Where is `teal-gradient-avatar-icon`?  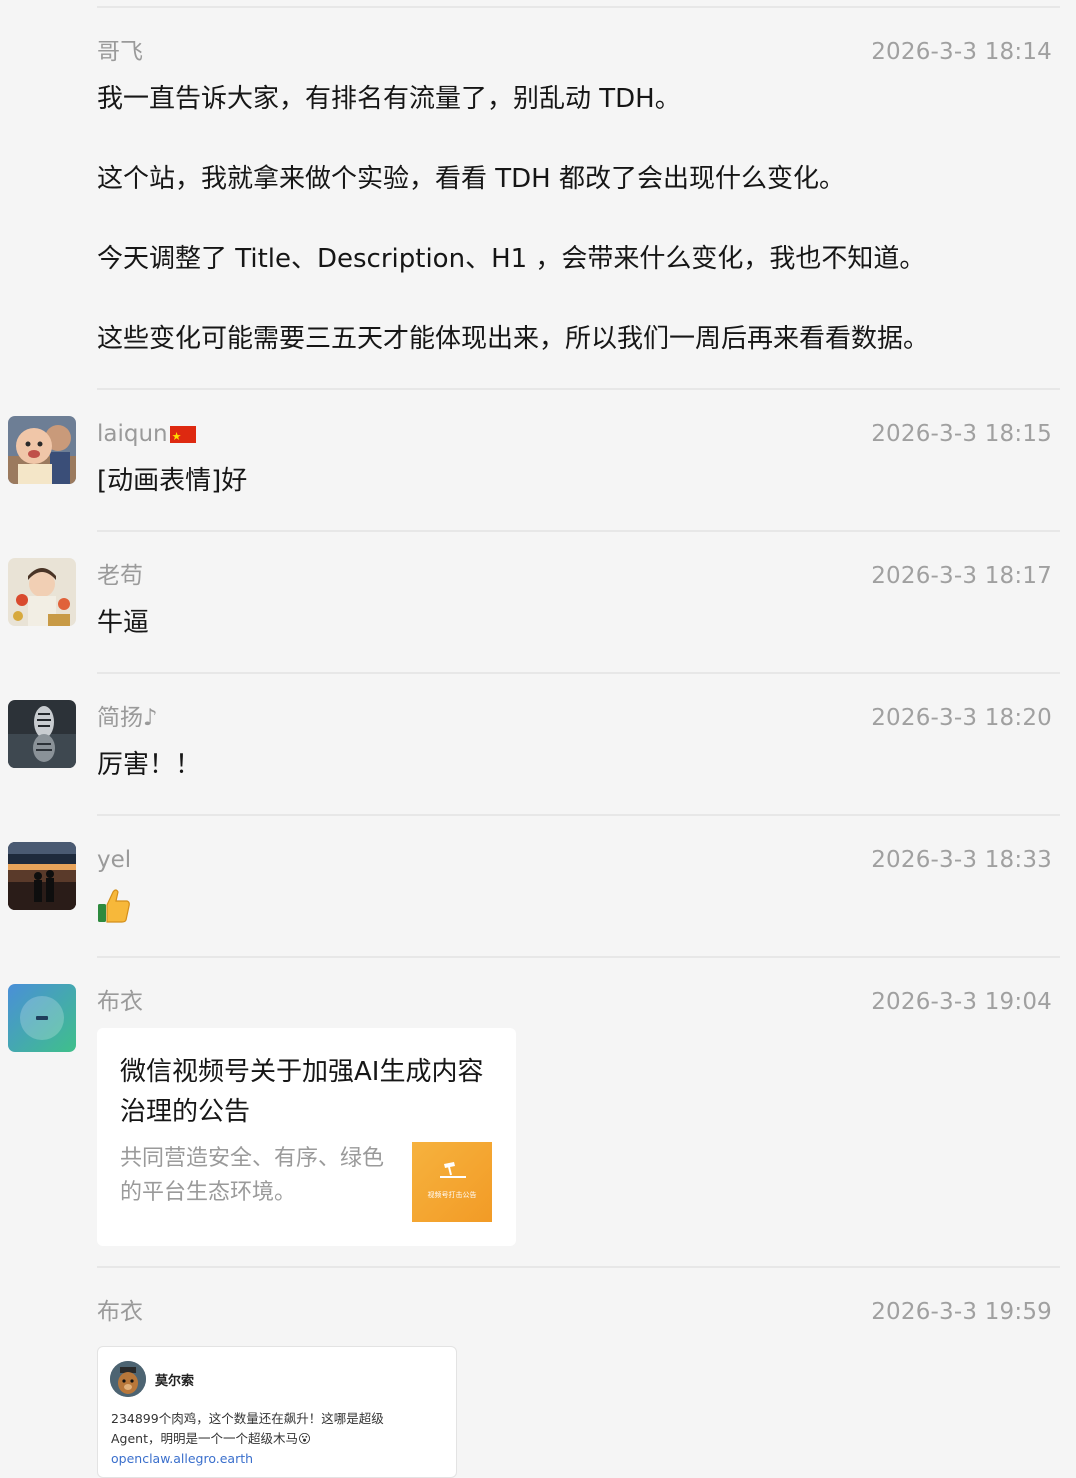
teal-gradient-avatar-icon is located at coordinates (42, 1018).